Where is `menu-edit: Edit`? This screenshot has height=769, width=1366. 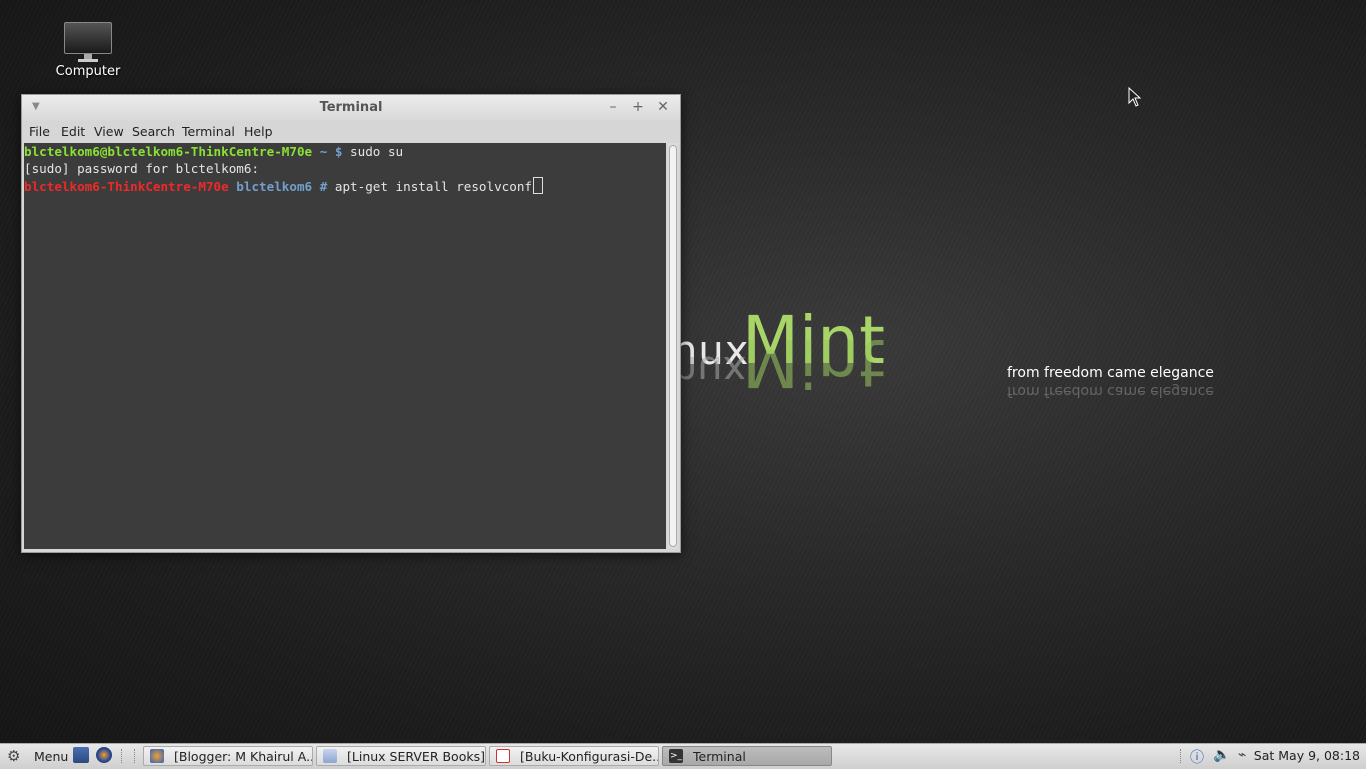
menu-edit: Edit is located at coordinates (73, 131).